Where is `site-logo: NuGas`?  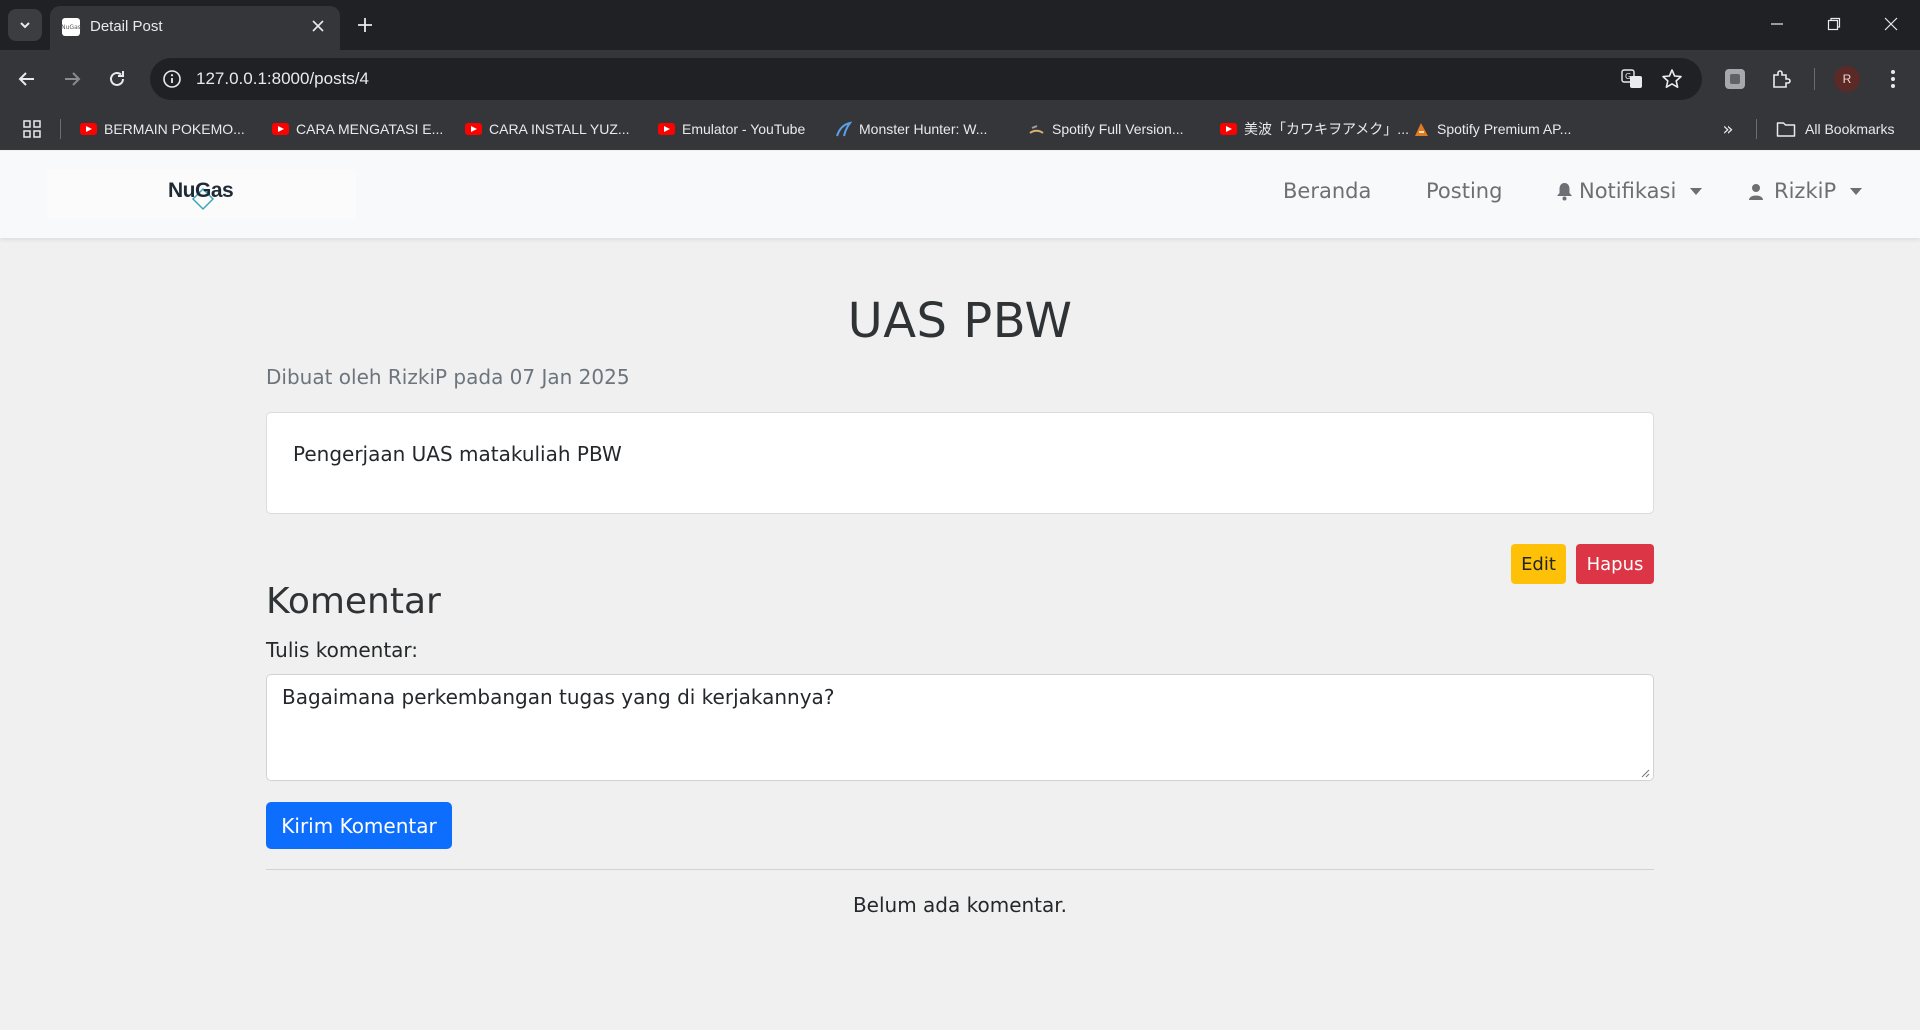 site-logo: NuGas is located at coordinates (201, 194).